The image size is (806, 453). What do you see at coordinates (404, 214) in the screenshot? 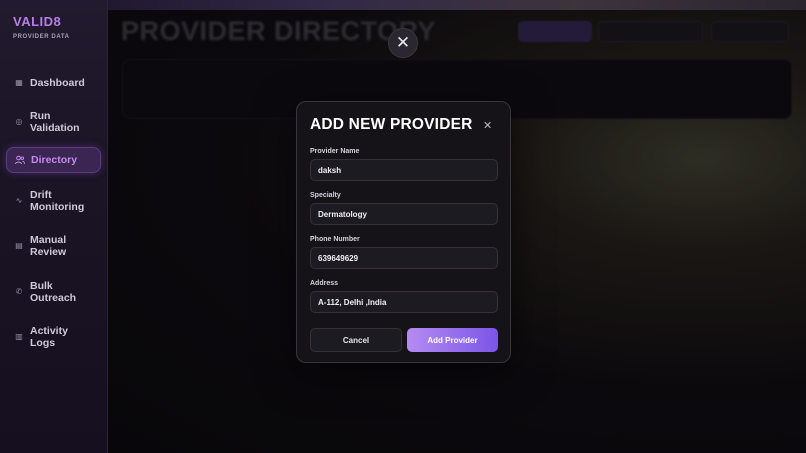
I see `specialty-input` at bounding box center [404, 214].